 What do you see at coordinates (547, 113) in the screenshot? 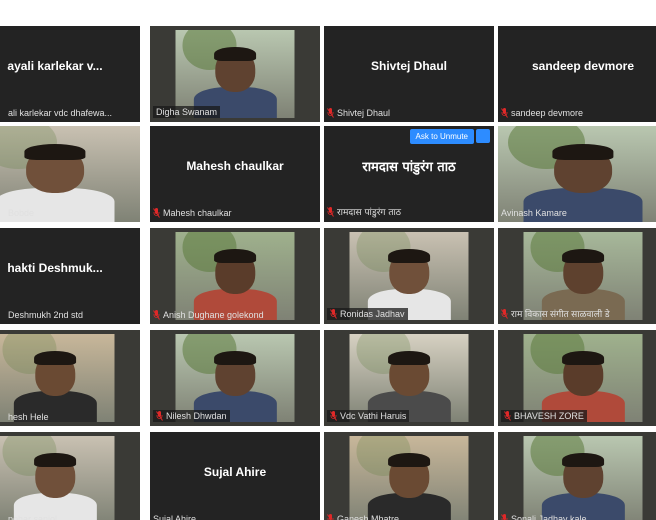
I see `participant-name-text: sandeep devmore` at bounding box center [547, 113].